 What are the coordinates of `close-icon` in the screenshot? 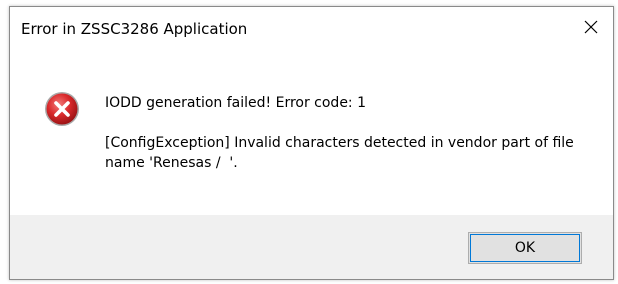 It's located at (591, 27).